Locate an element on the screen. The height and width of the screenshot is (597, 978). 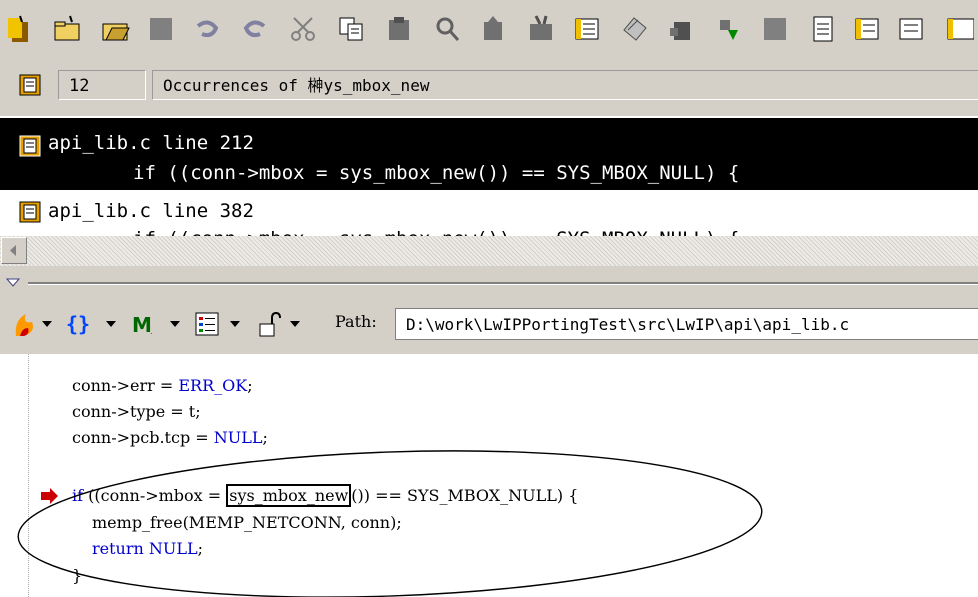
search-results-header: 12 Occurrences of 榊ys_mbox_new is located at coordinates (489, 87).